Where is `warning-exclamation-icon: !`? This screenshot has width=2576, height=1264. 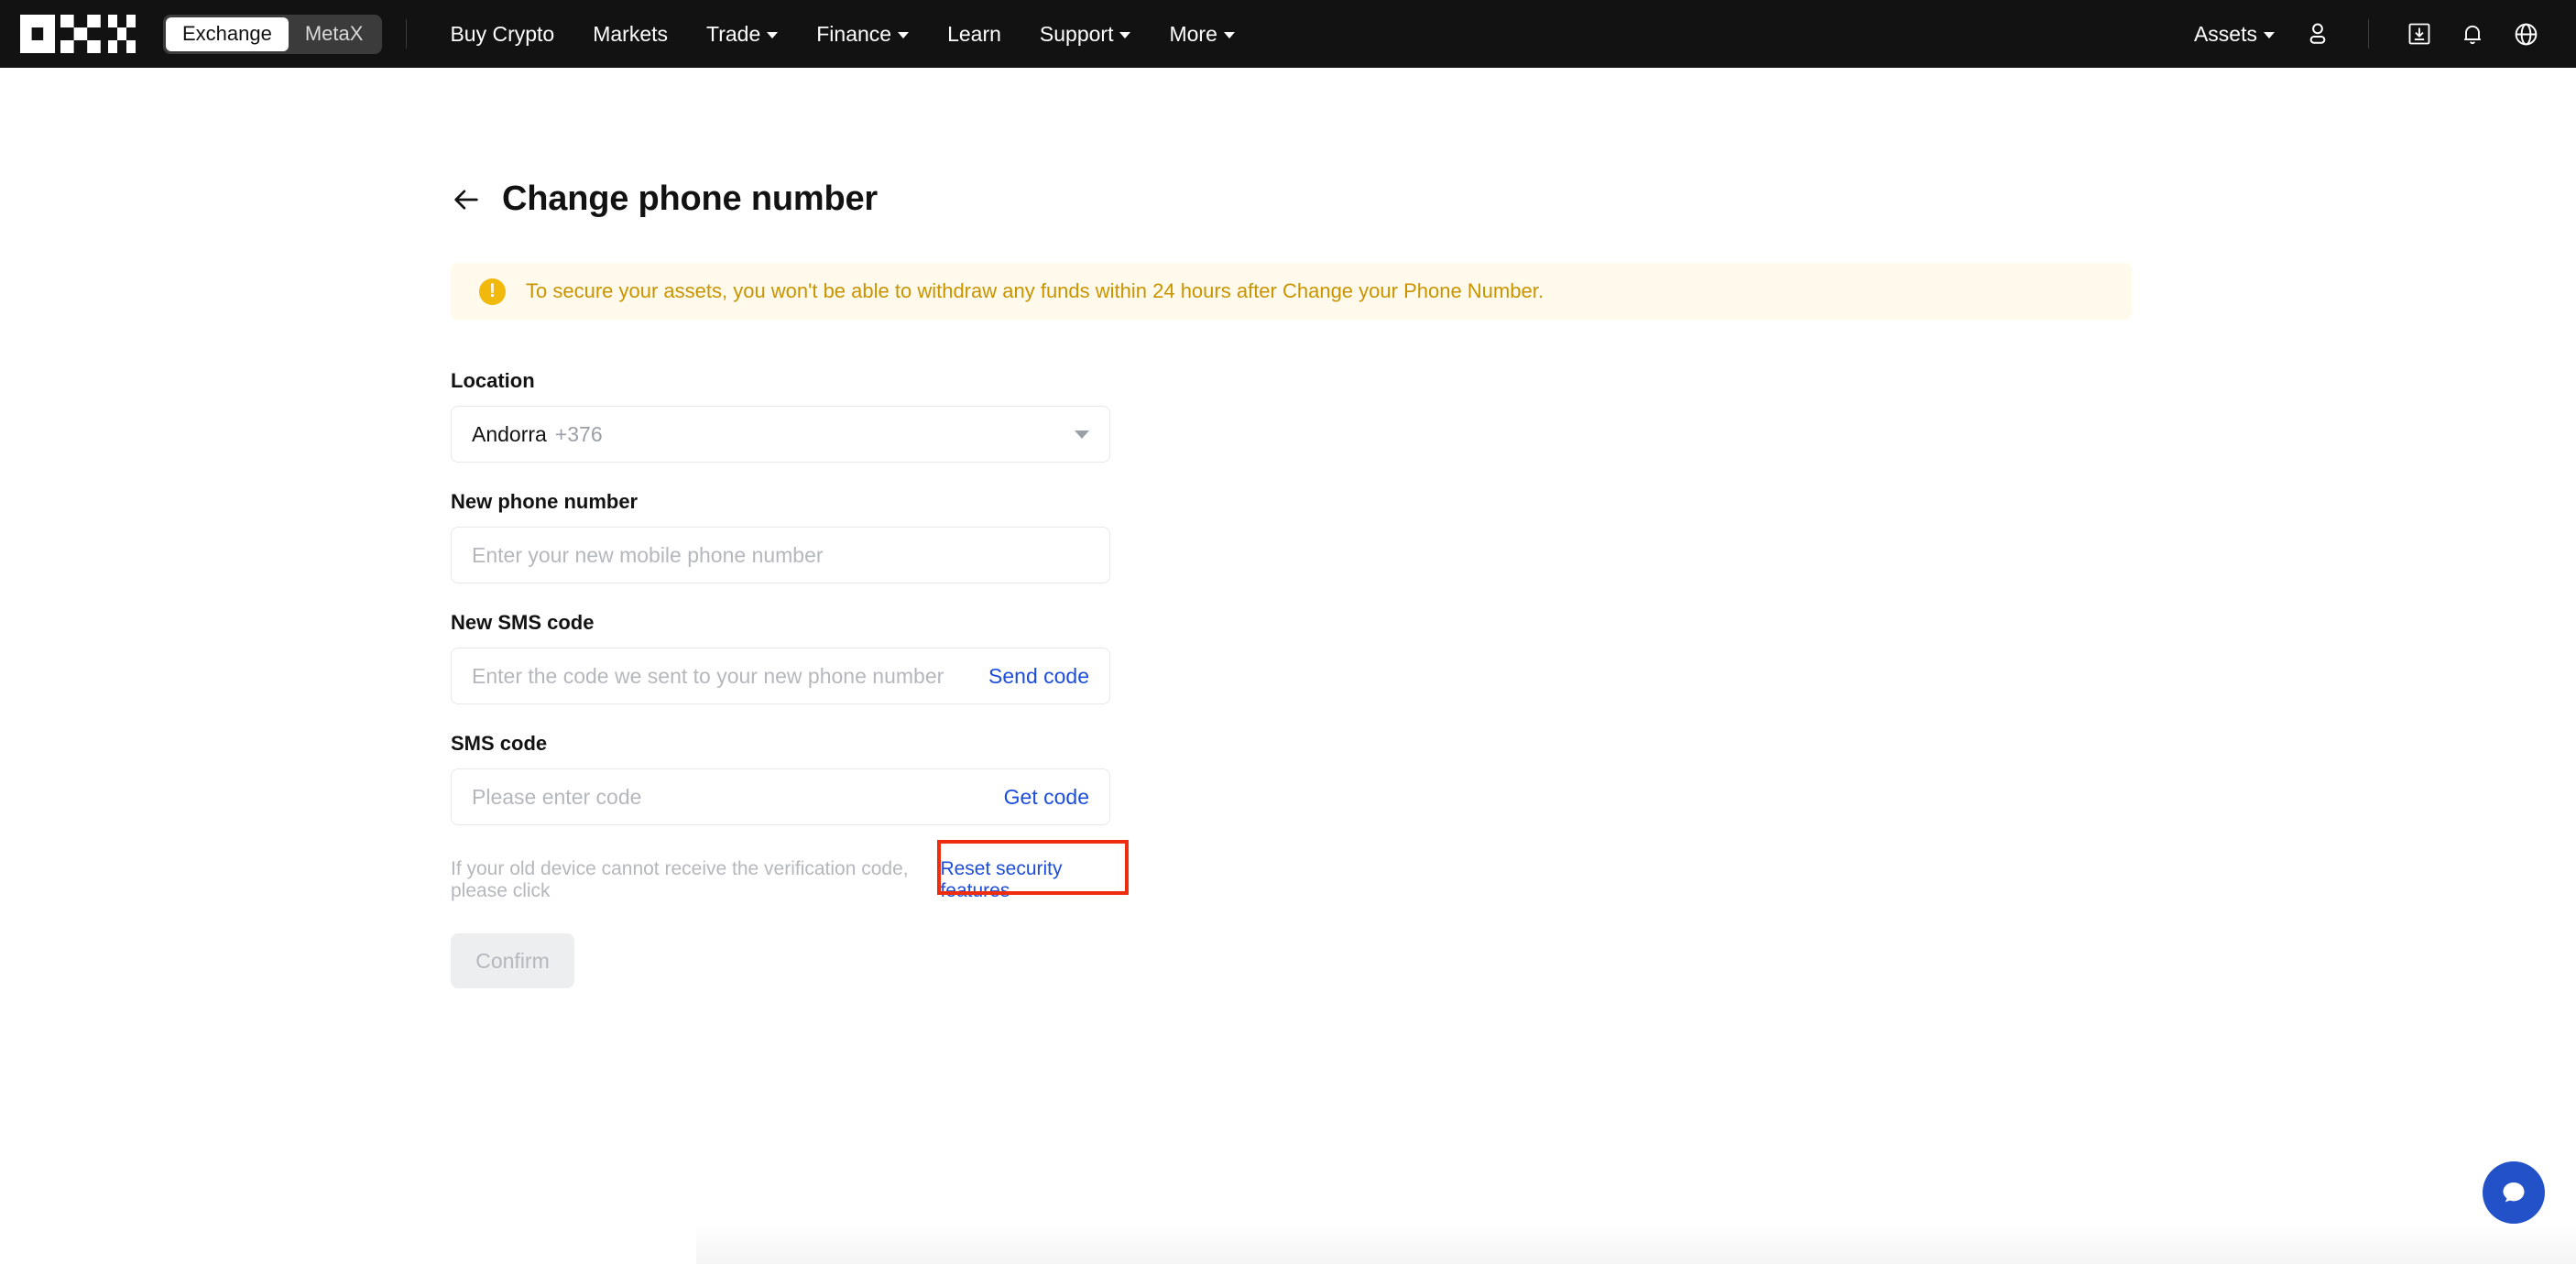 warning-exclamation-icon: ! is located at coordinates (493, 291).